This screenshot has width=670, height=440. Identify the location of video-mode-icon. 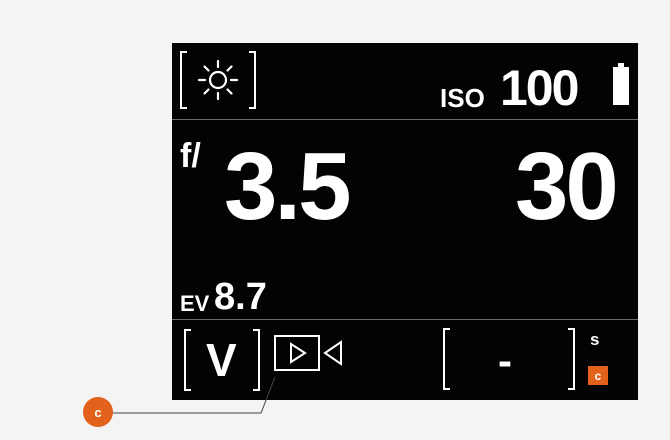
(313, 354).